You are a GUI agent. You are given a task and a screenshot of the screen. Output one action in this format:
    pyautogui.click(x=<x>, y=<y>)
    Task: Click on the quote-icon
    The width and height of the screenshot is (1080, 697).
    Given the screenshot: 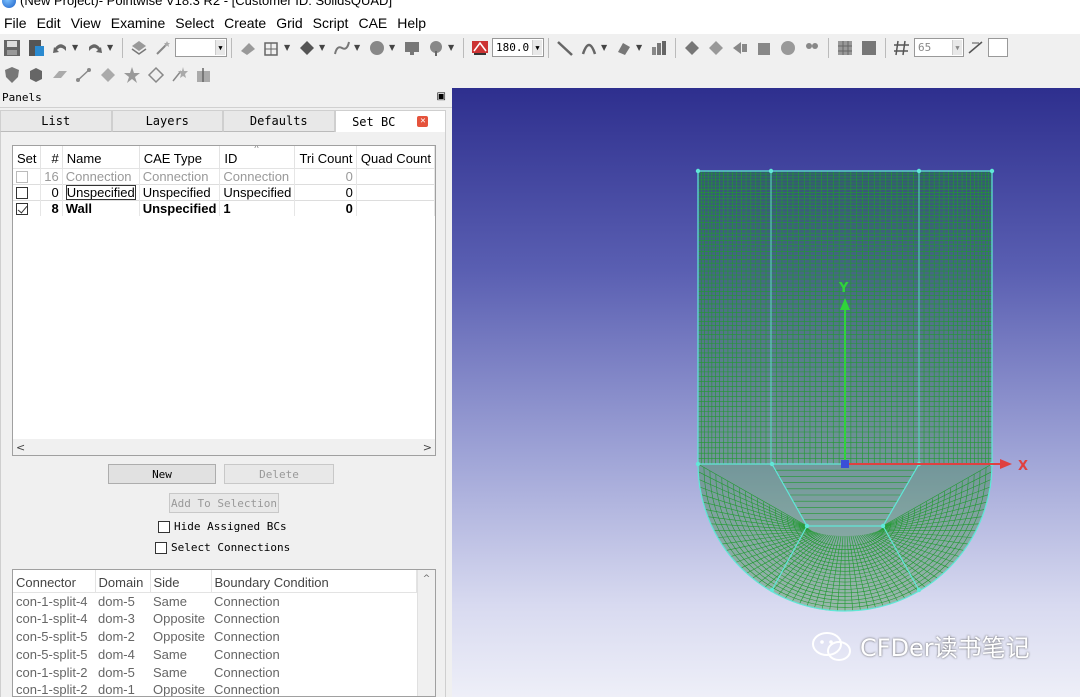 What is the action you would take?
    pyautogui.click(x=812, y=48)
    